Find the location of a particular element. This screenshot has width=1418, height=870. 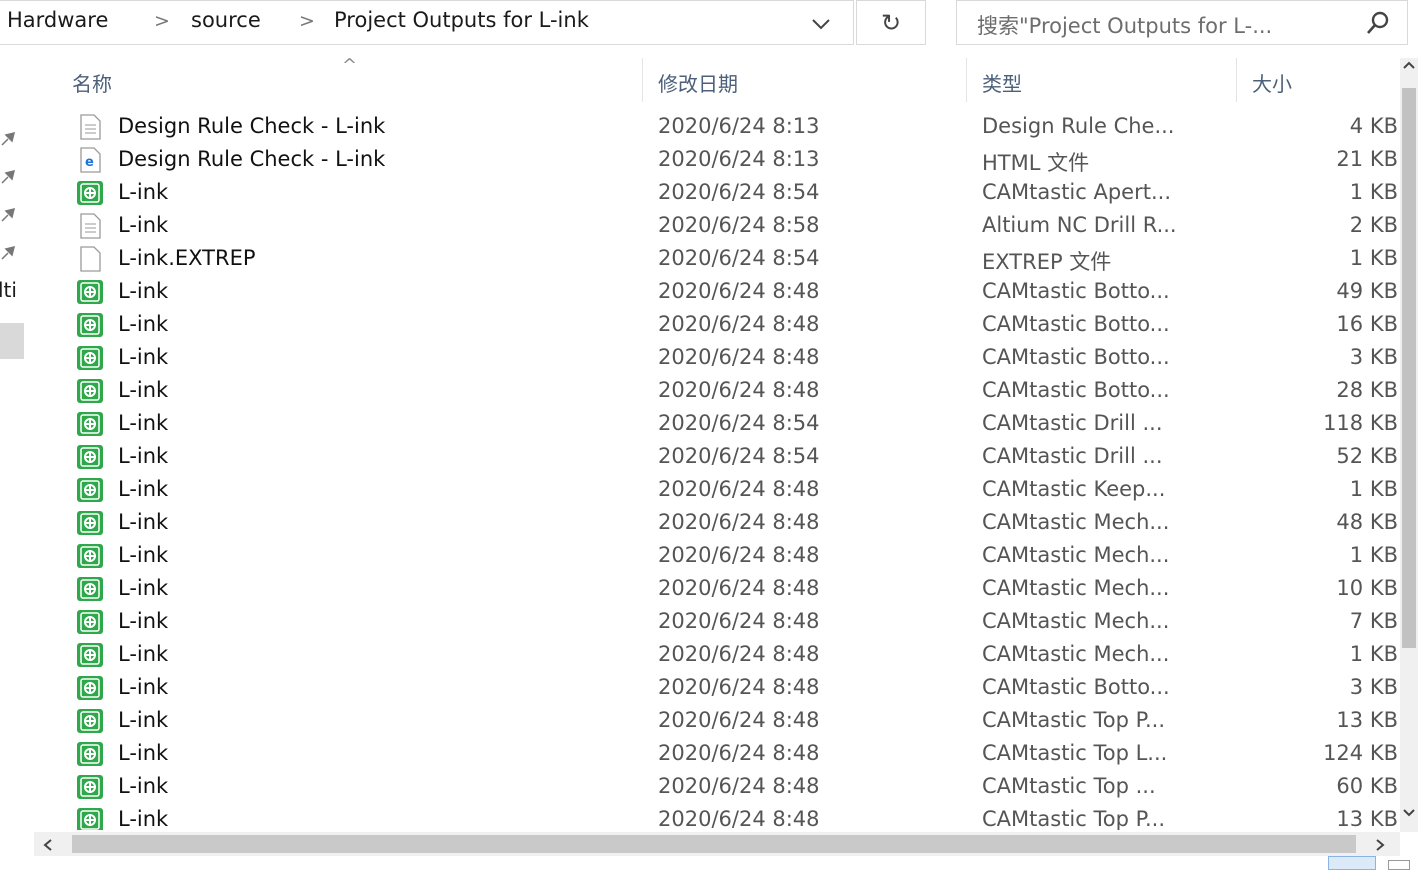

address-history-dropdown is located at coordinates (821, 23).